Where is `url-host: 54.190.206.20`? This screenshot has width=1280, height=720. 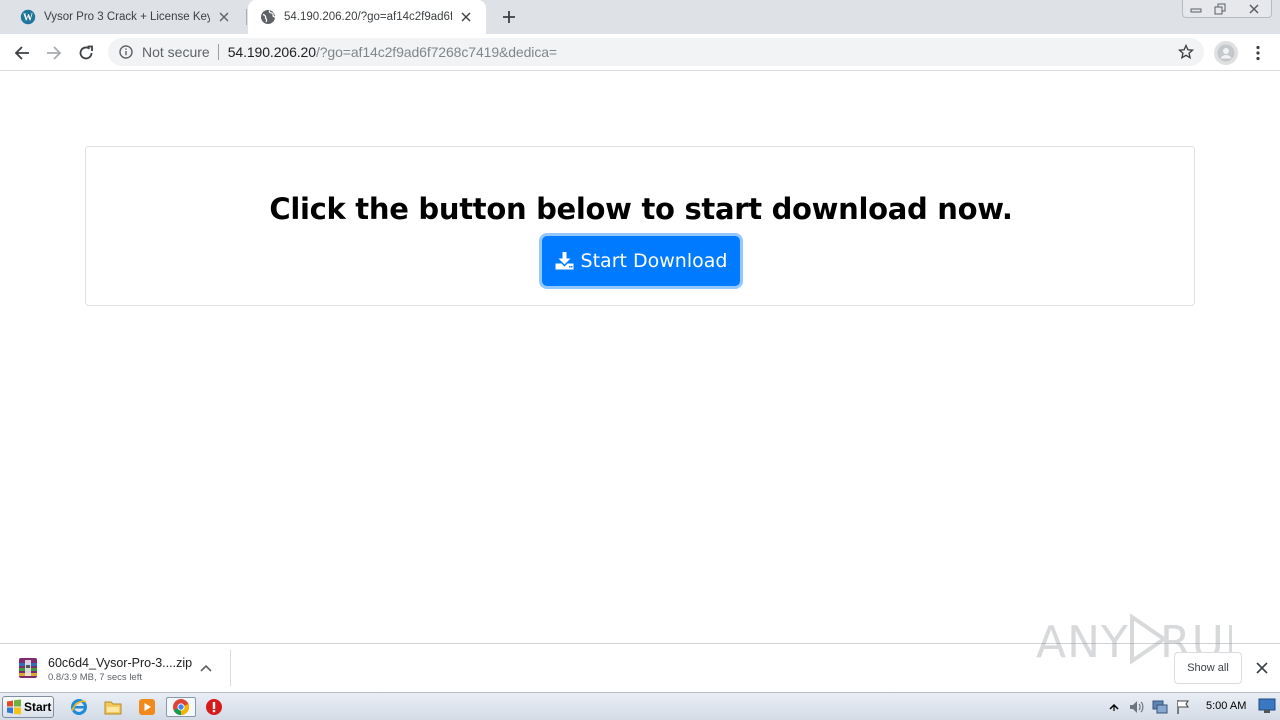
url-host: 54.190.206.20 is located at coordinates (271, 52).